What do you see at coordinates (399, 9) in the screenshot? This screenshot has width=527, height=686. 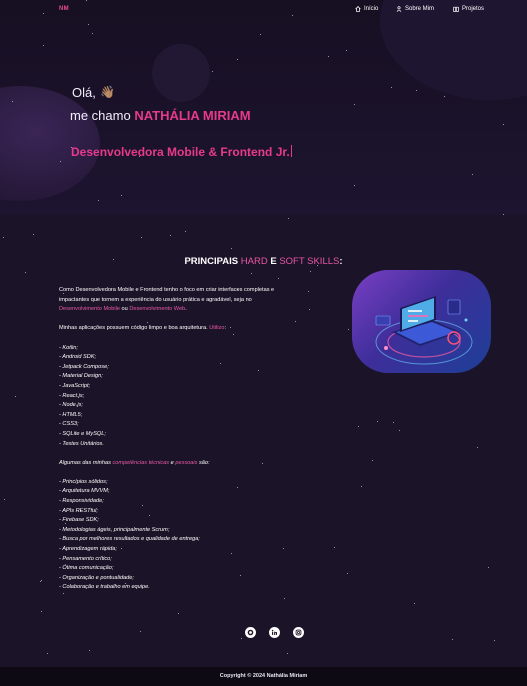 I see `user-icon` at bounding box center [399, 9].